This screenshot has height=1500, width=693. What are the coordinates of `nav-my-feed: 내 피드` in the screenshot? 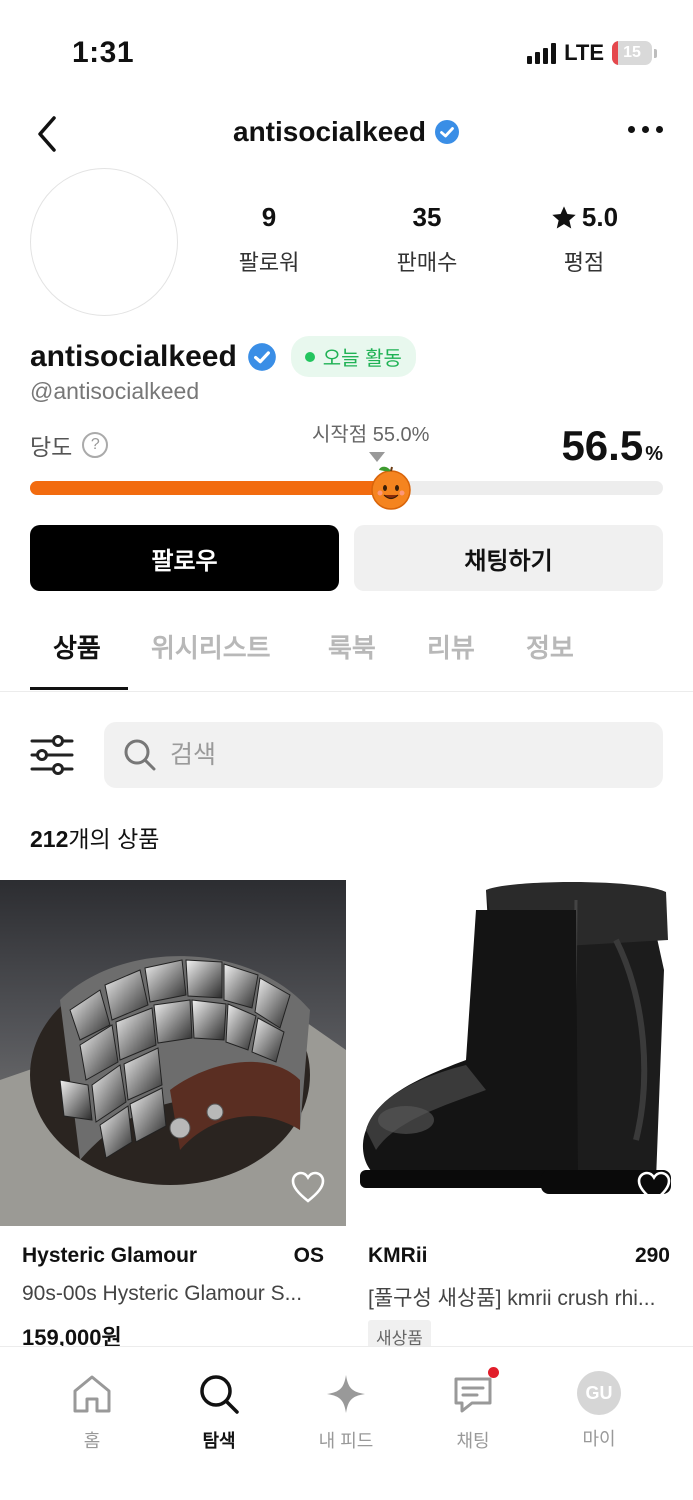 It's located at (346, 1412).